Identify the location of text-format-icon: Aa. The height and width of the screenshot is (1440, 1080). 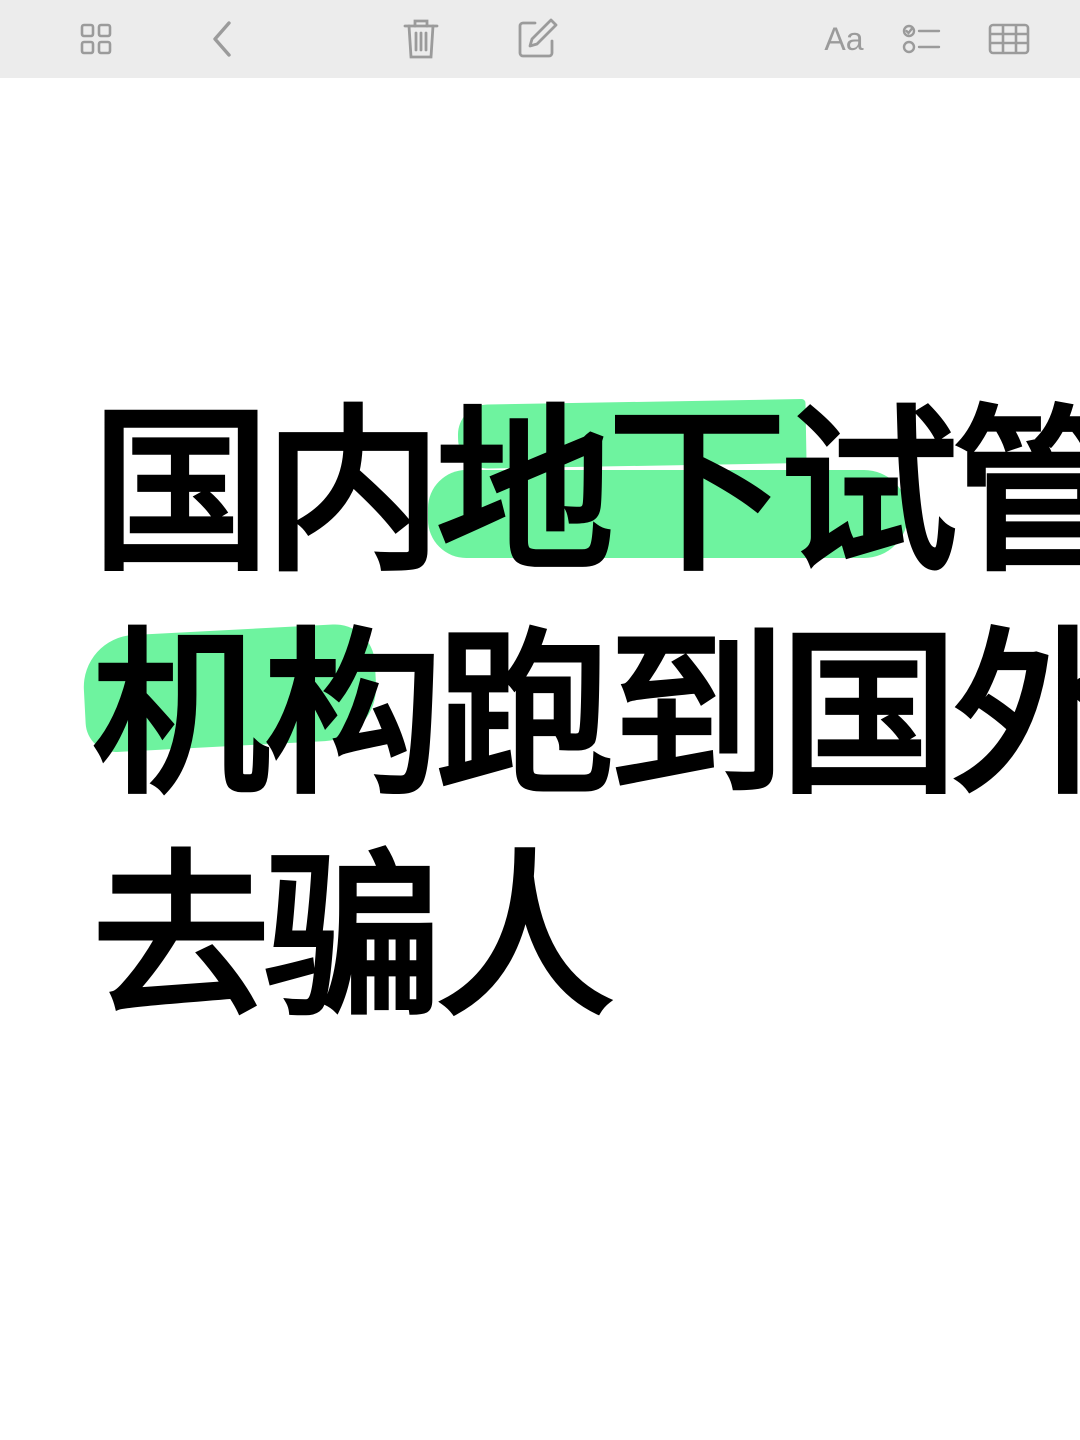
(844, 38).